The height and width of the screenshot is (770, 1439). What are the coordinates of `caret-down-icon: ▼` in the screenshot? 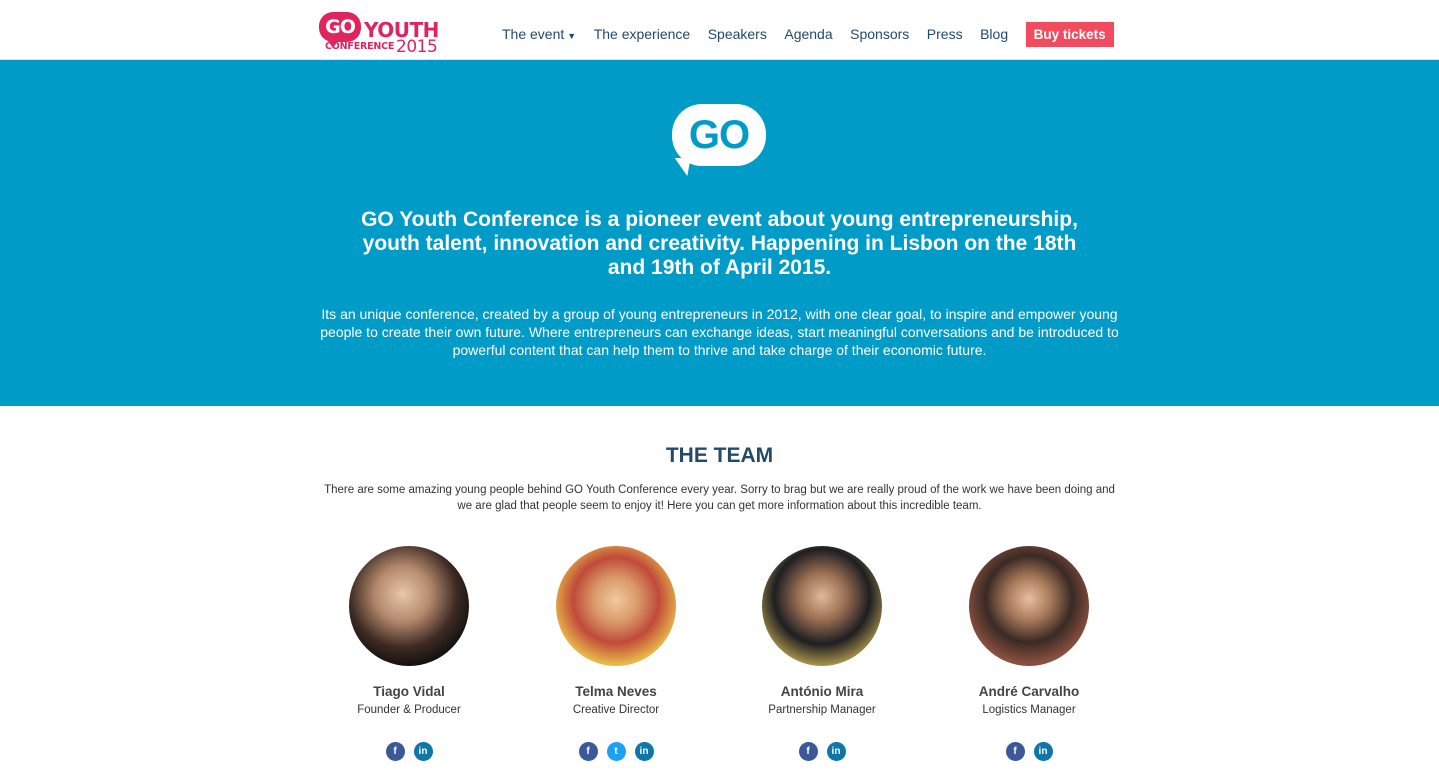 It's located at (572, 36).